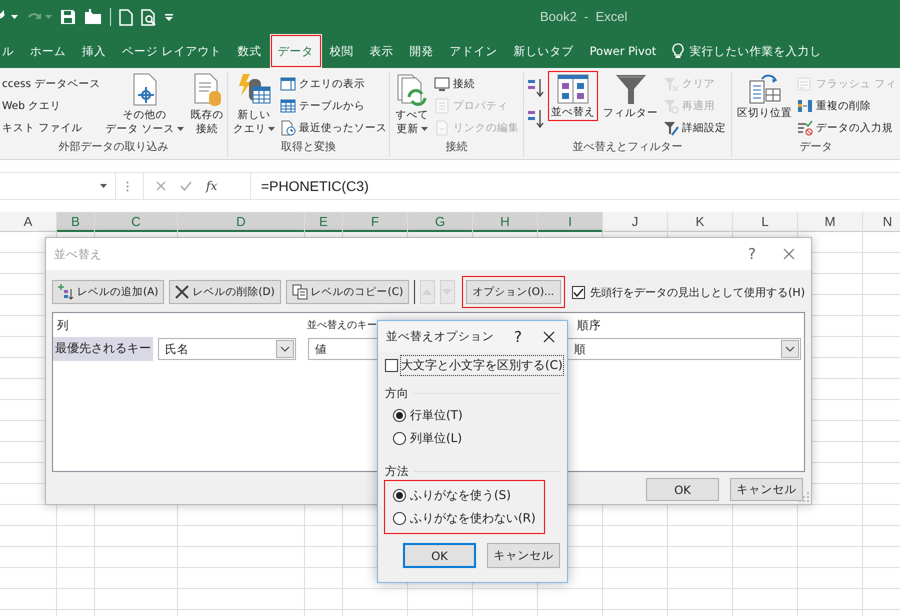 The image size is (900, 616). Describe the element at coordinates (323, 222) in the screenshot. I see `column-header: E` at that location.